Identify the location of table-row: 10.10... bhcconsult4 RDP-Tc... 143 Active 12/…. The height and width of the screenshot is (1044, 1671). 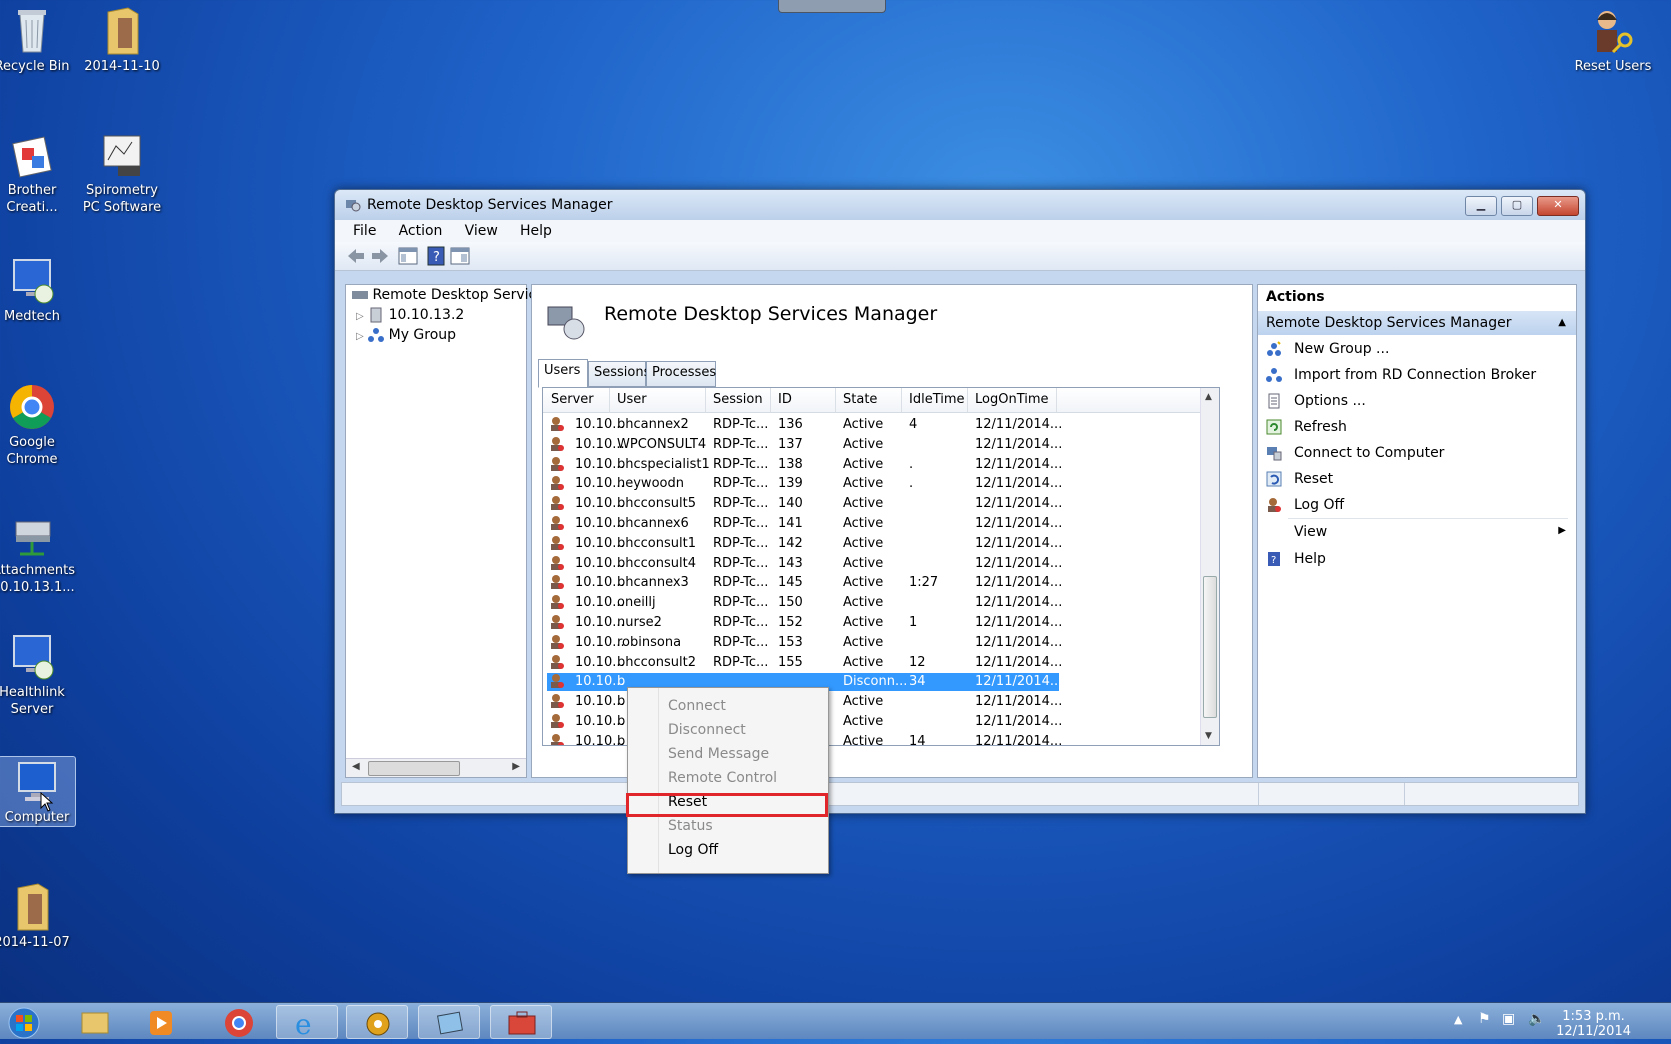
(804, 564).